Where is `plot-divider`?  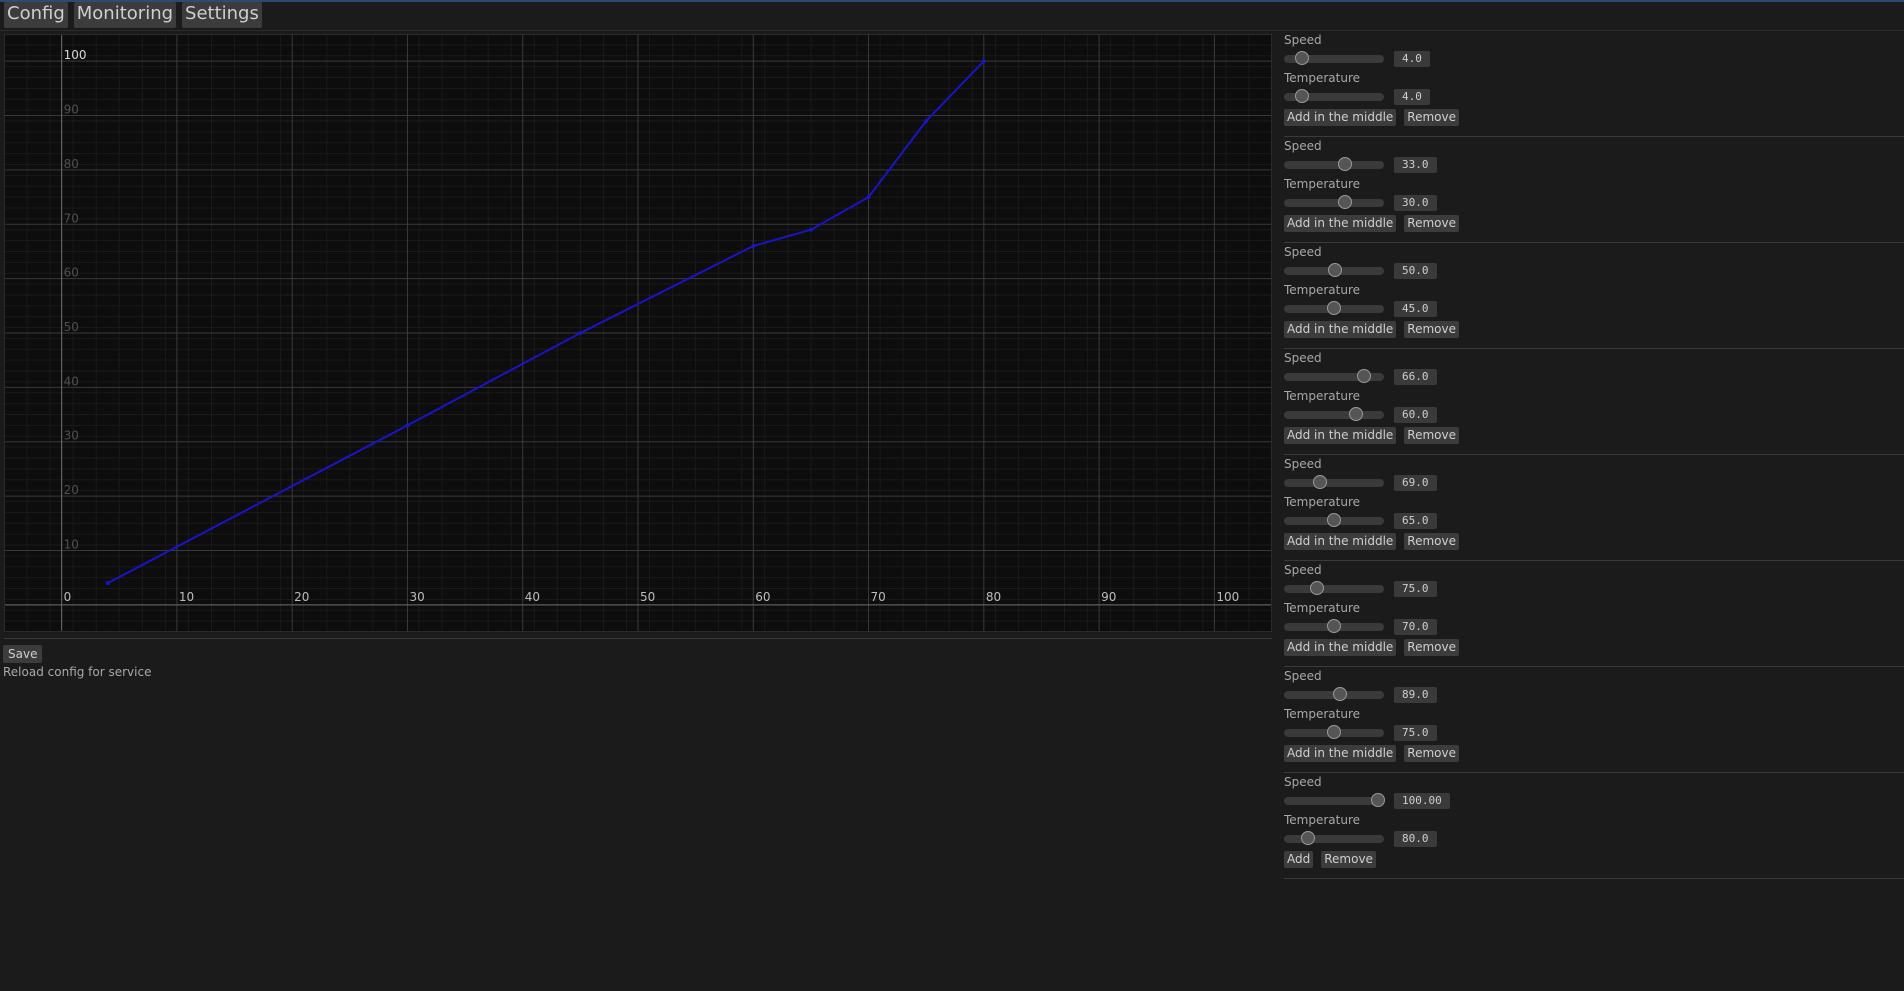 plot-divider is located at coordinates (638, 638).